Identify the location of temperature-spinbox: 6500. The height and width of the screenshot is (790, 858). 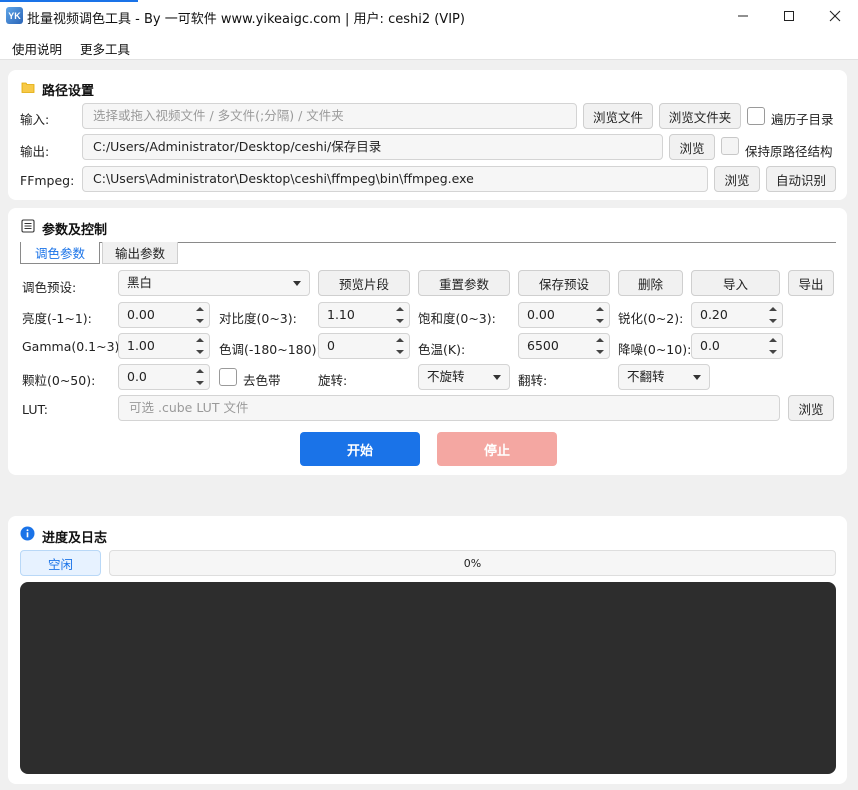
(564, 346).